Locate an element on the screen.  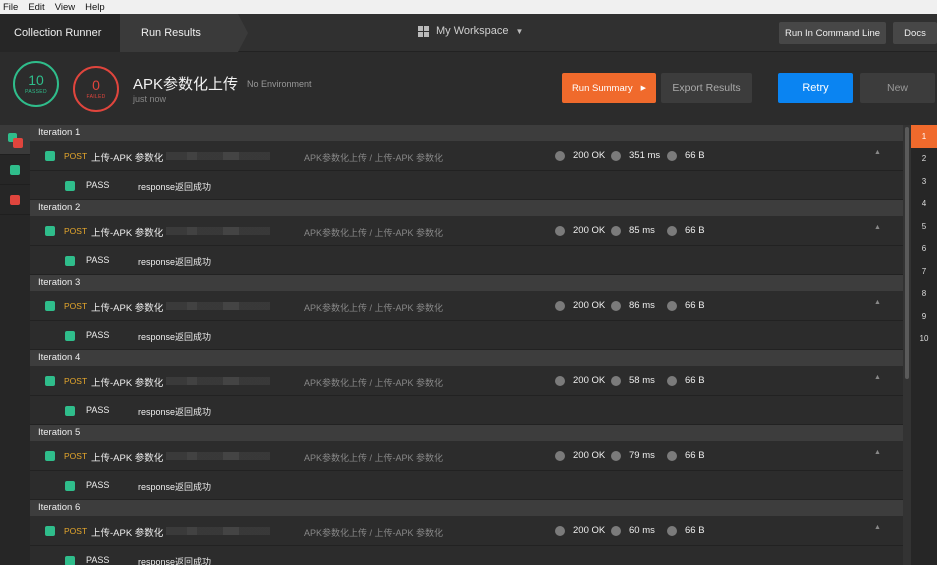
failed-label: FAILED is located at coordinates (96, 97).